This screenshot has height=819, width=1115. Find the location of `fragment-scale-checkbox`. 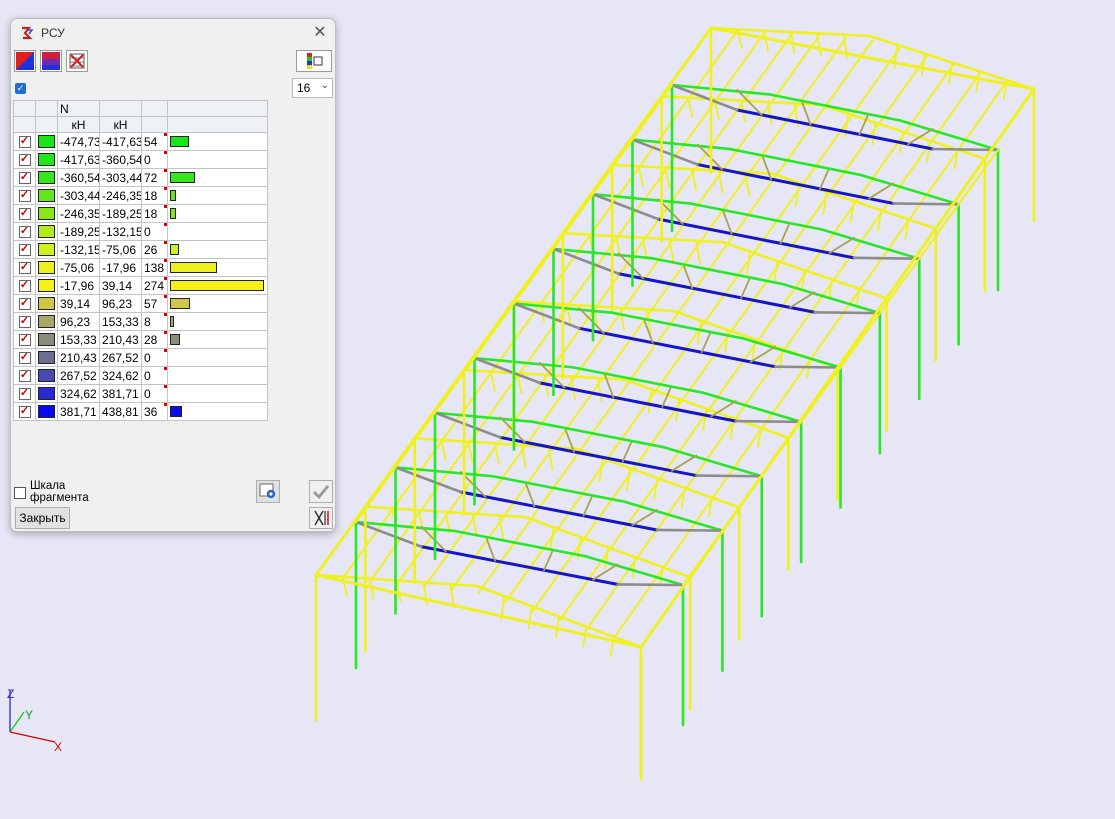

fragment-scale-checkbox is located at coordinates (20, 493).